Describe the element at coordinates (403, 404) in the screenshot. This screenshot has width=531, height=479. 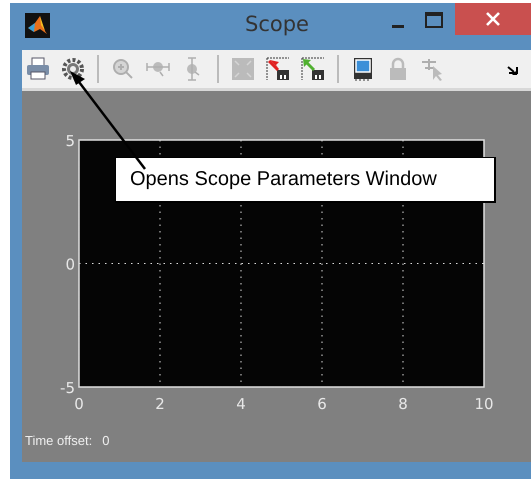
I see `x-tick-label: 8` at that location.